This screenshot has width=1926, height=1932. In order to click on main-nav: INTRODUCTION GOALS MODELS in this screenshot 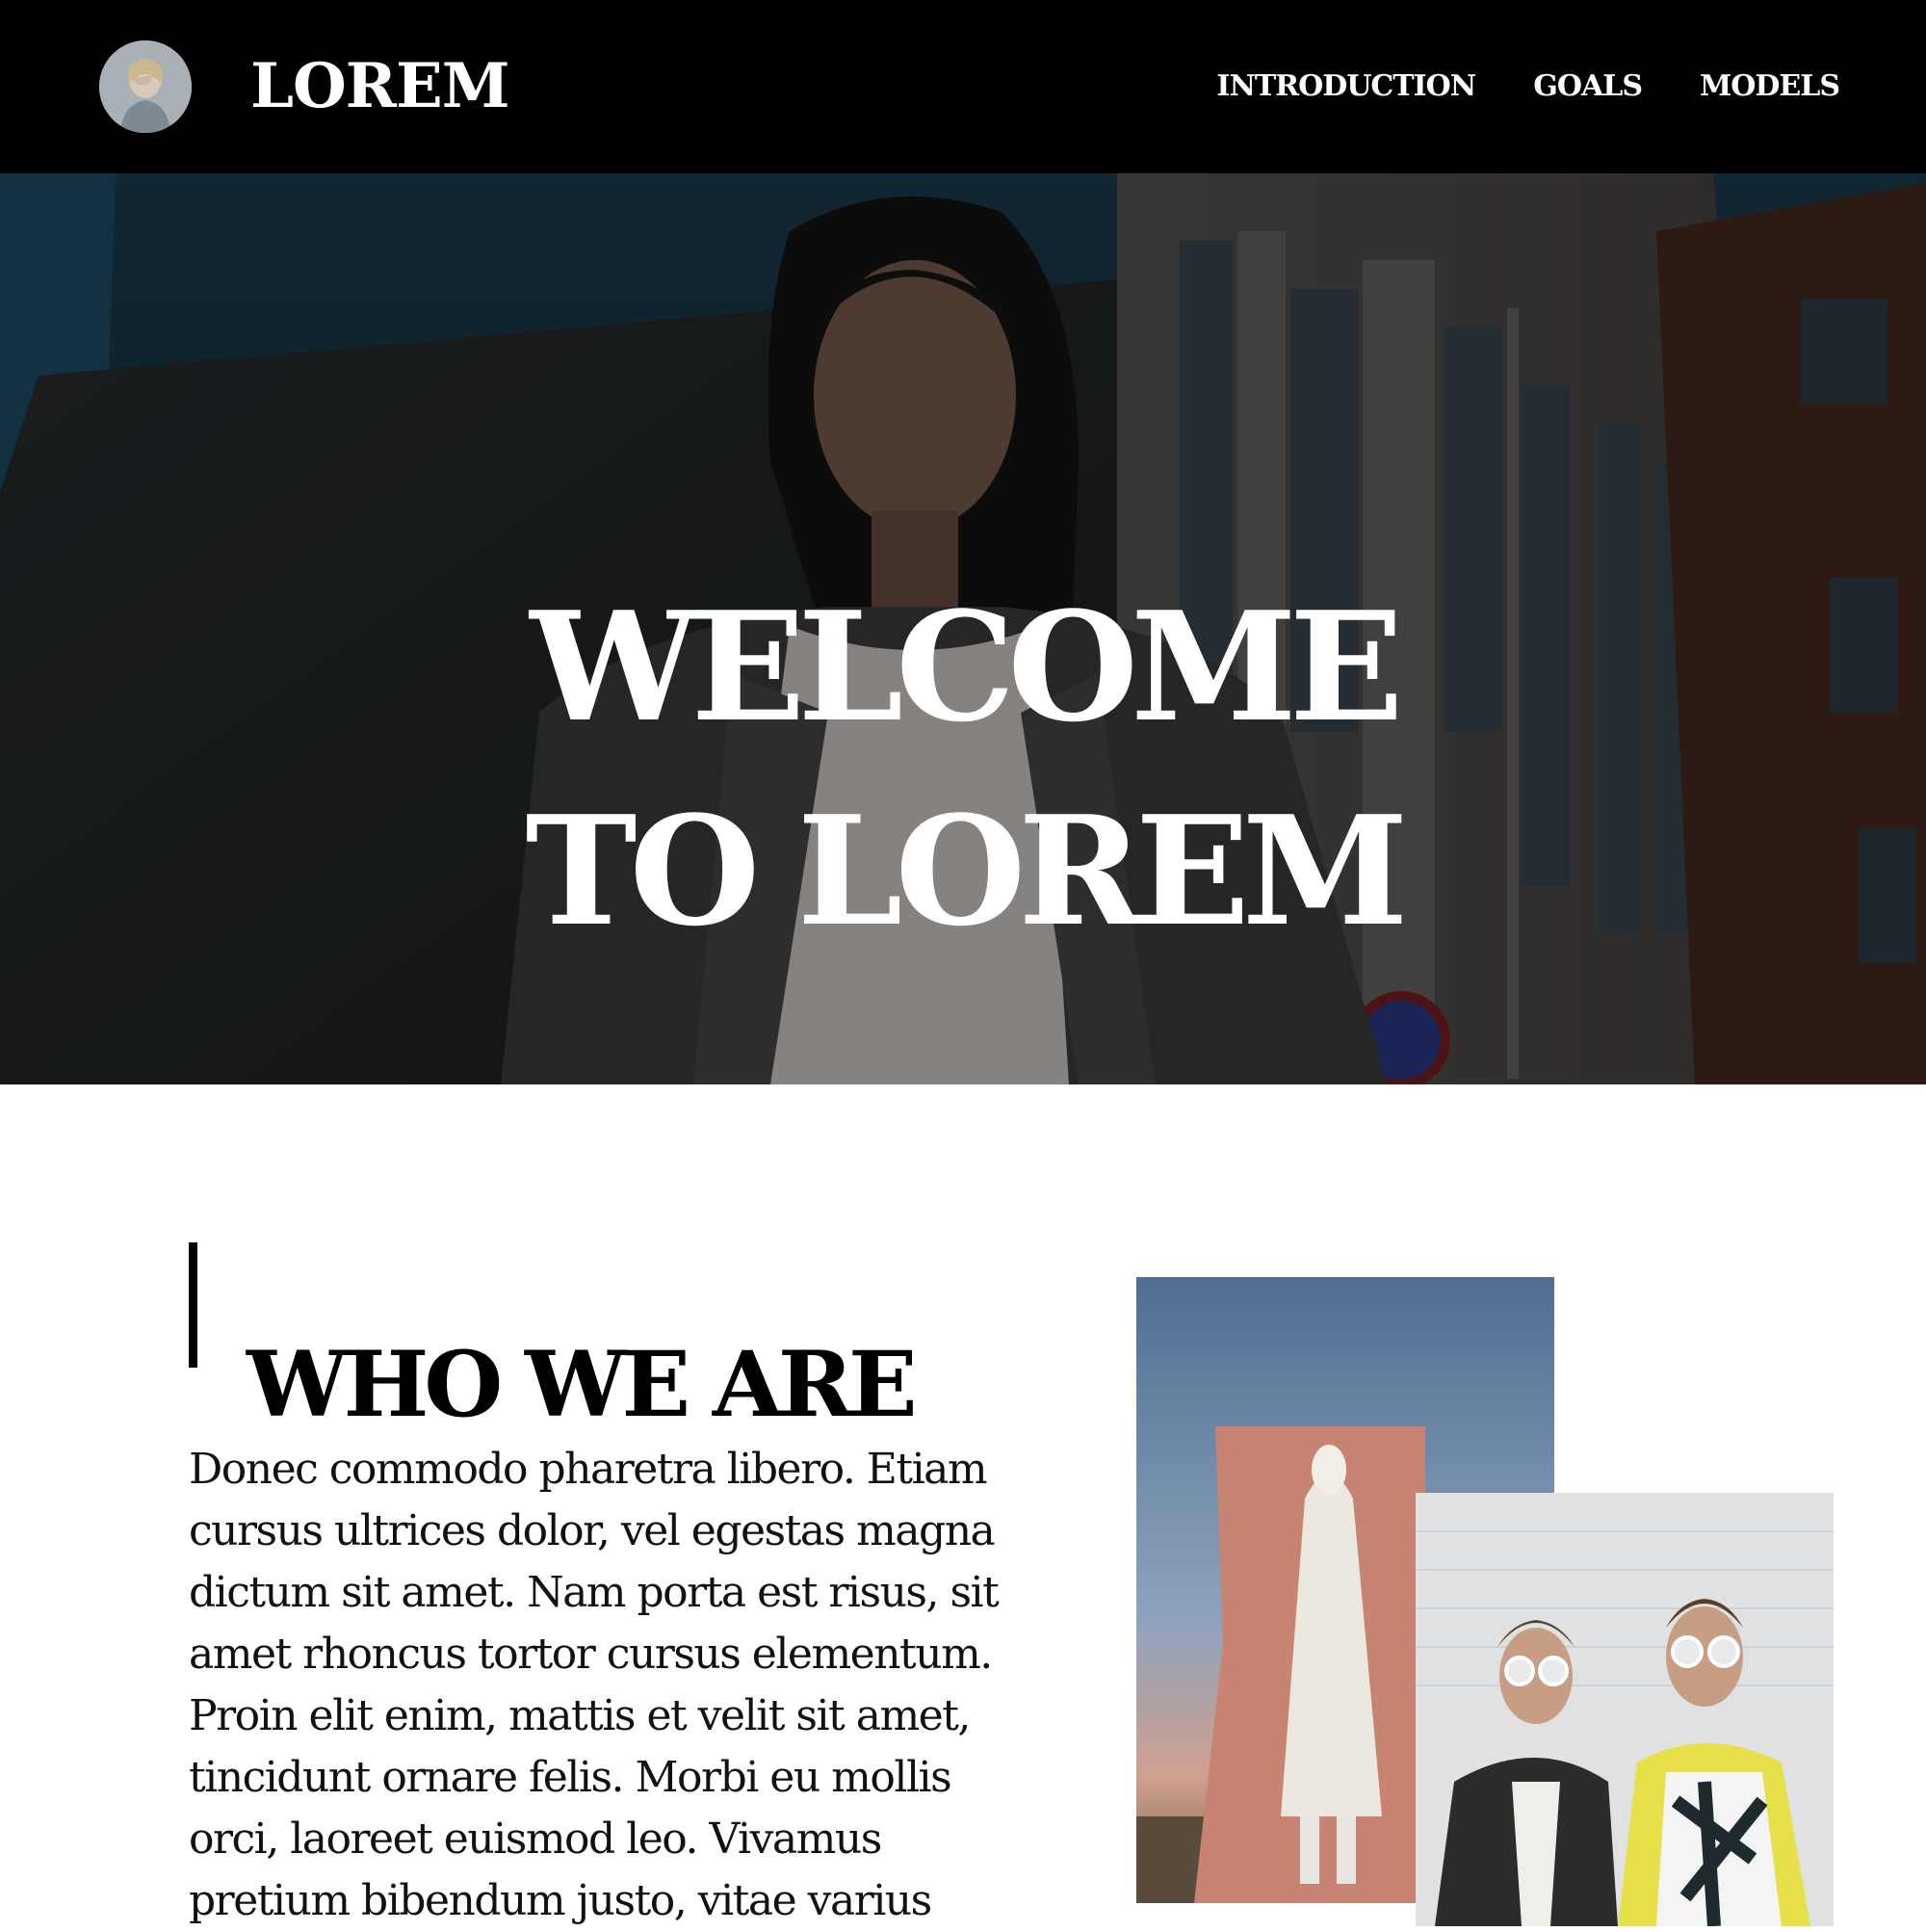, I will do `click(1528, 86)`.